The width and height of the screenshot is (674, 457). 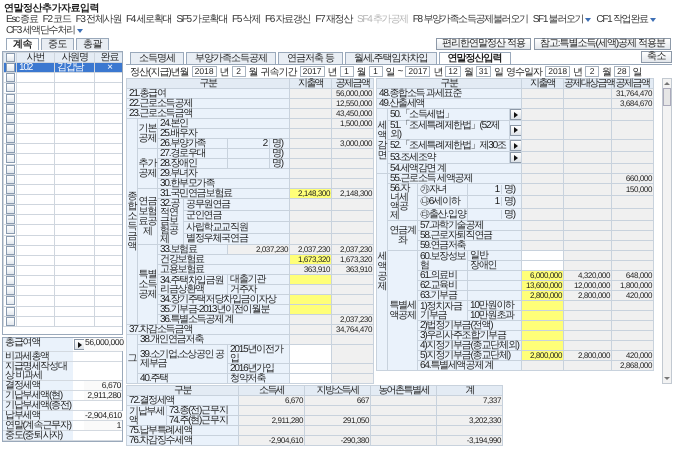 What do you see at coordinates (44, 30) in the screenshot?
I see `toolbar-button: CF3 세액단수처리` at bounding box center [44, 30].